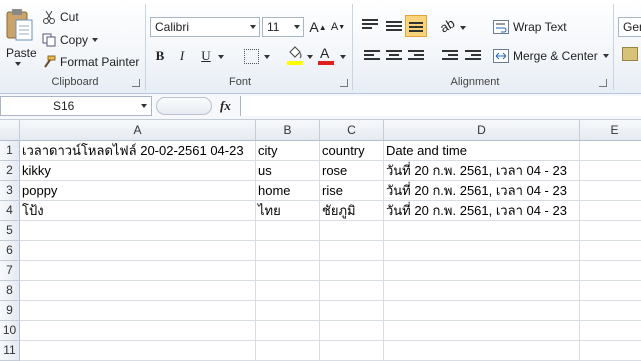  I want to click on row-header-7: 7, so click(10, 271).